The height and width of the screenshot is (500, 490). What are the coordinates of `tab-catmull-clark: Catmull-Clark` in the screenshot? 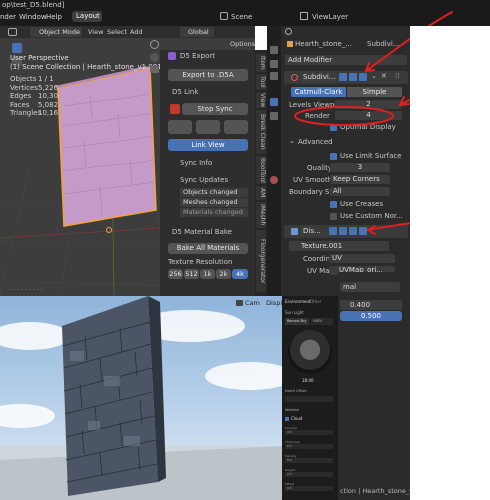 It's located at (318, 92).